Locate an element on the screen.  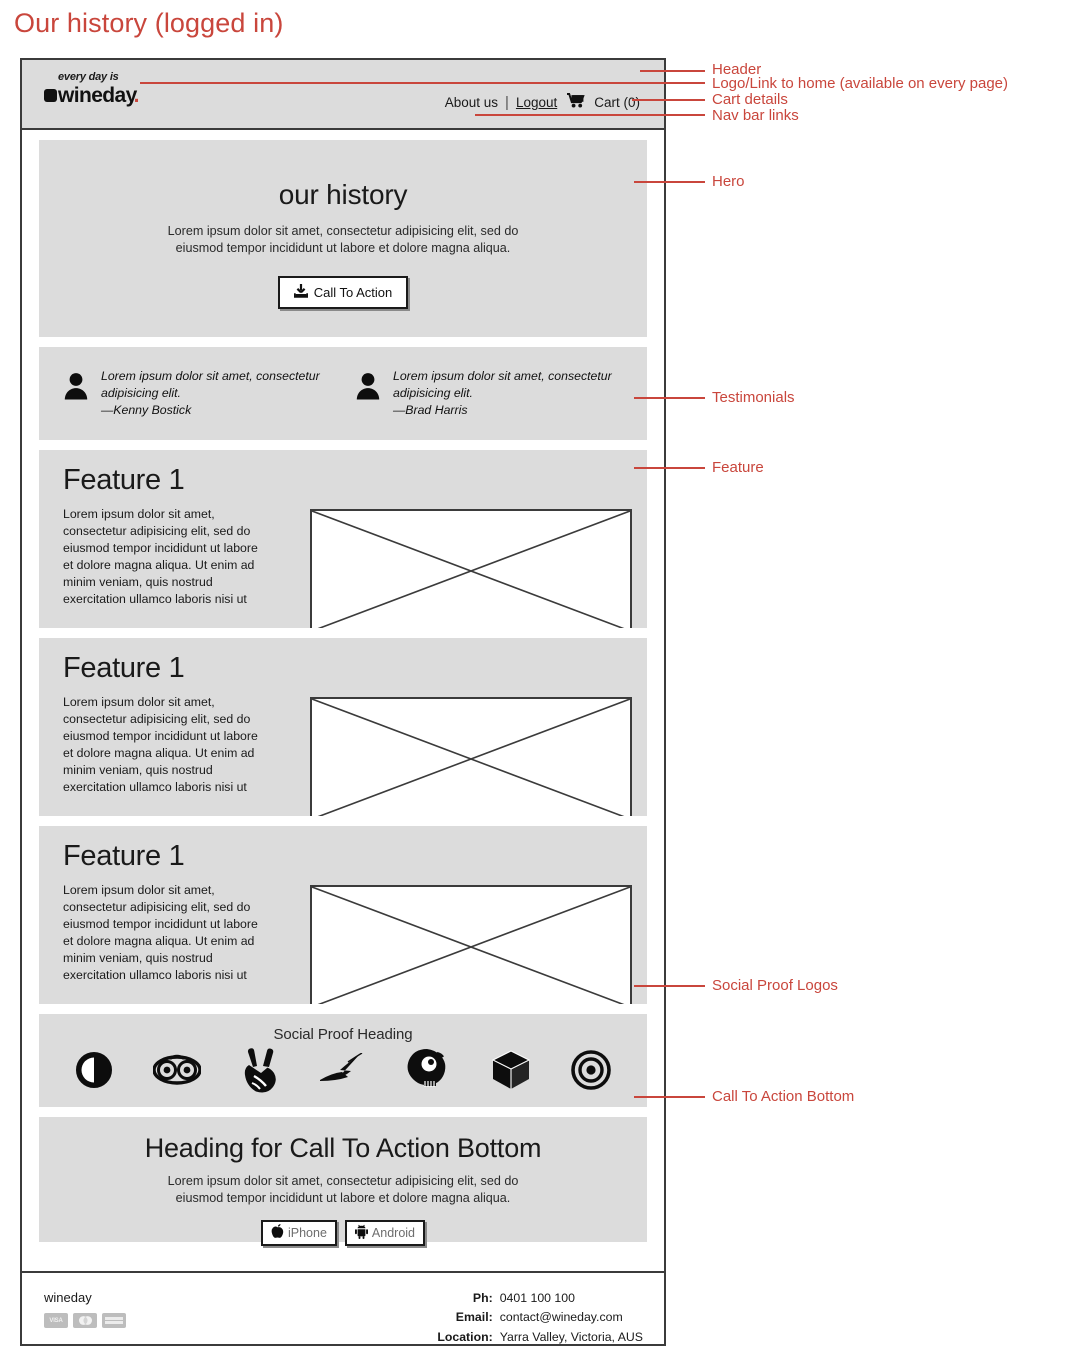
contact-value: 0401 100 100 is located at coordinates (537, 1298).